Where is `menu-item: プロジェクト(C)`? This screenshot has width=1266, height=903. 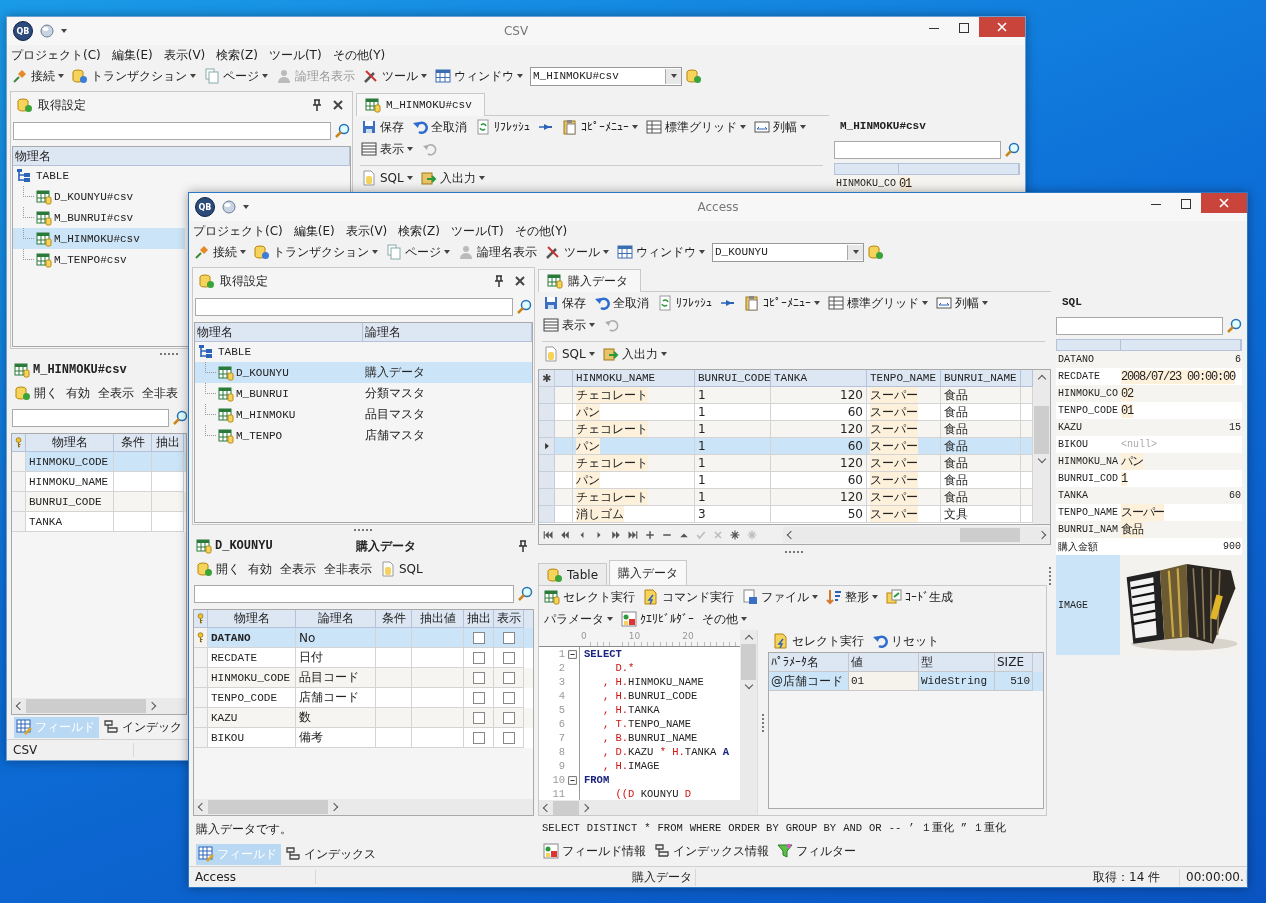
menu-item: プロジェクト(C) is located at coordinates (56, 55).